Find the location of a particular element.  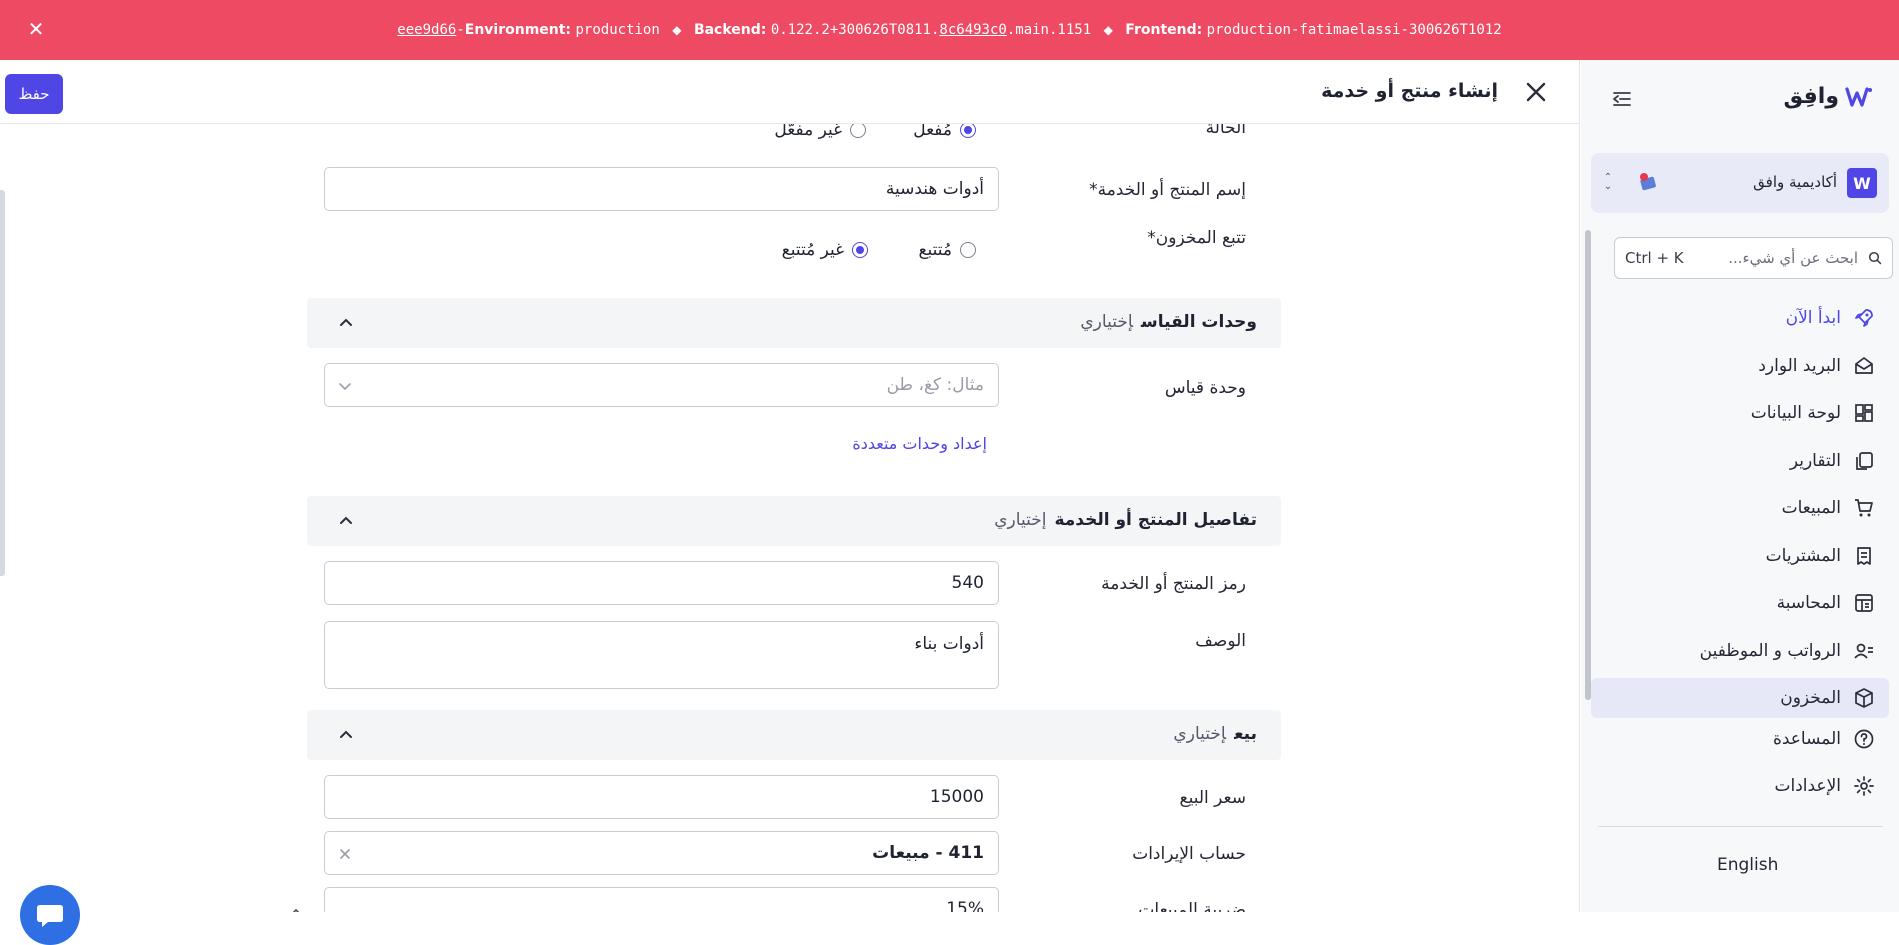

sidebar-divider is located at coordinates (1740, 826).